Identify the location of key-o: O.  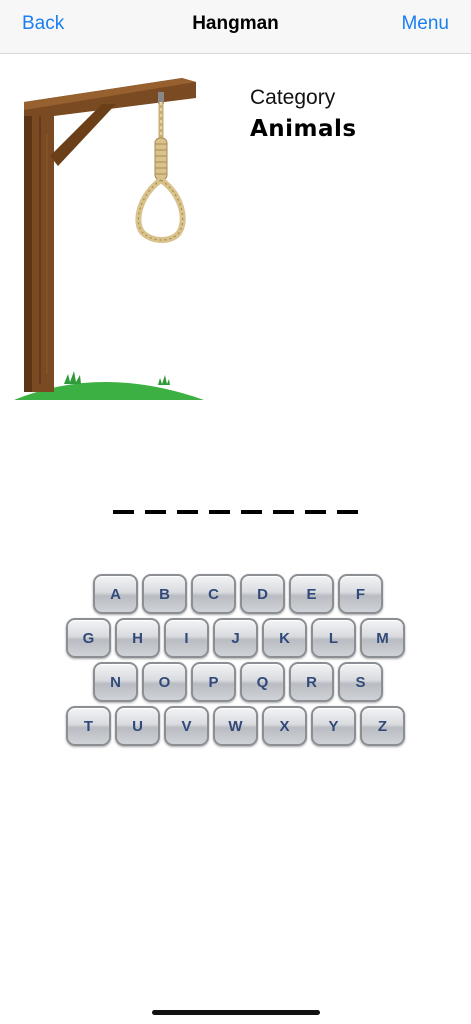
(164, 682).